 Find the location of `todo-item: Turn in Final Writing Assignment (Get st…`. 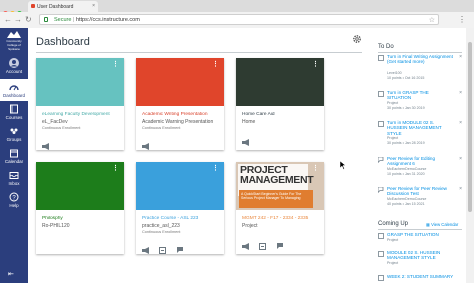

todo-item: Turn in Final Writing Assignment (Get st… is located at coordinates (421, 71).